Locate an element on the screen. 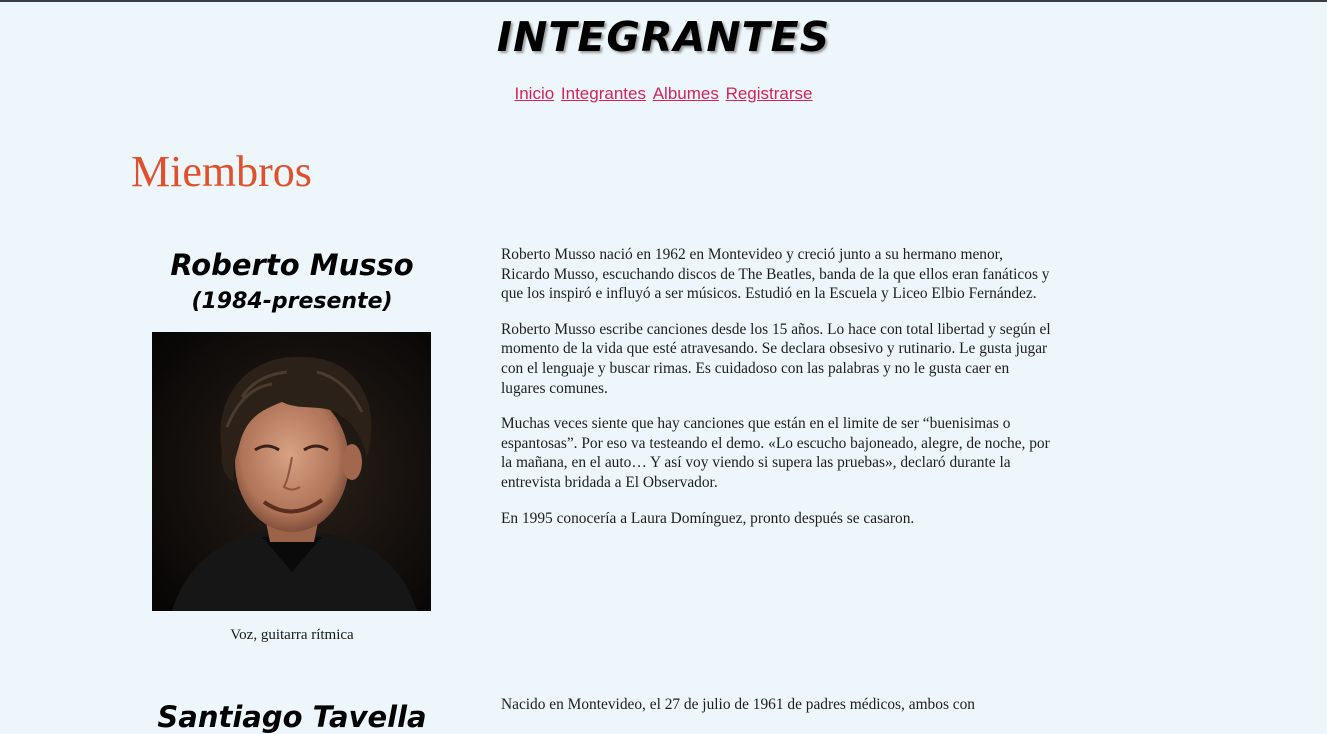 This screenshot has width=1327, height=734. top-border is located at coordinates (663, 1).